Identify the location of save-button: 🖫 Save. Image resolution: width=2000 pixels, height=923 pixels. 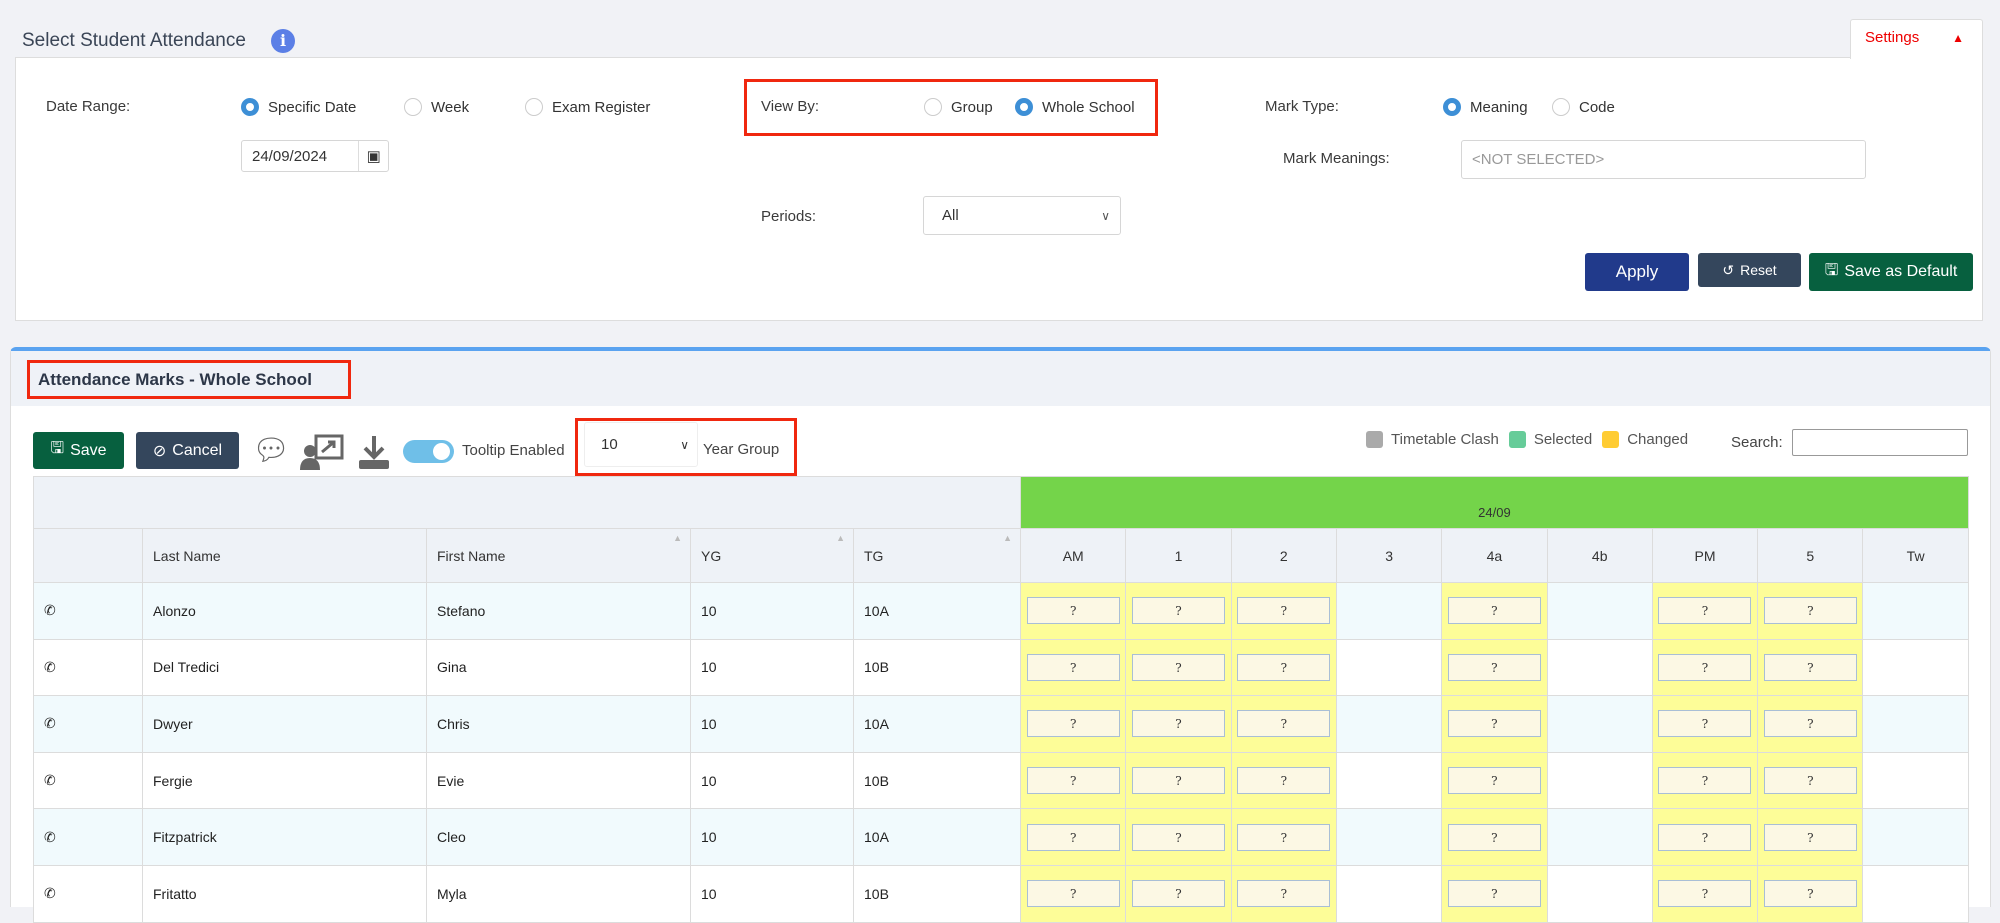
(78, 450).